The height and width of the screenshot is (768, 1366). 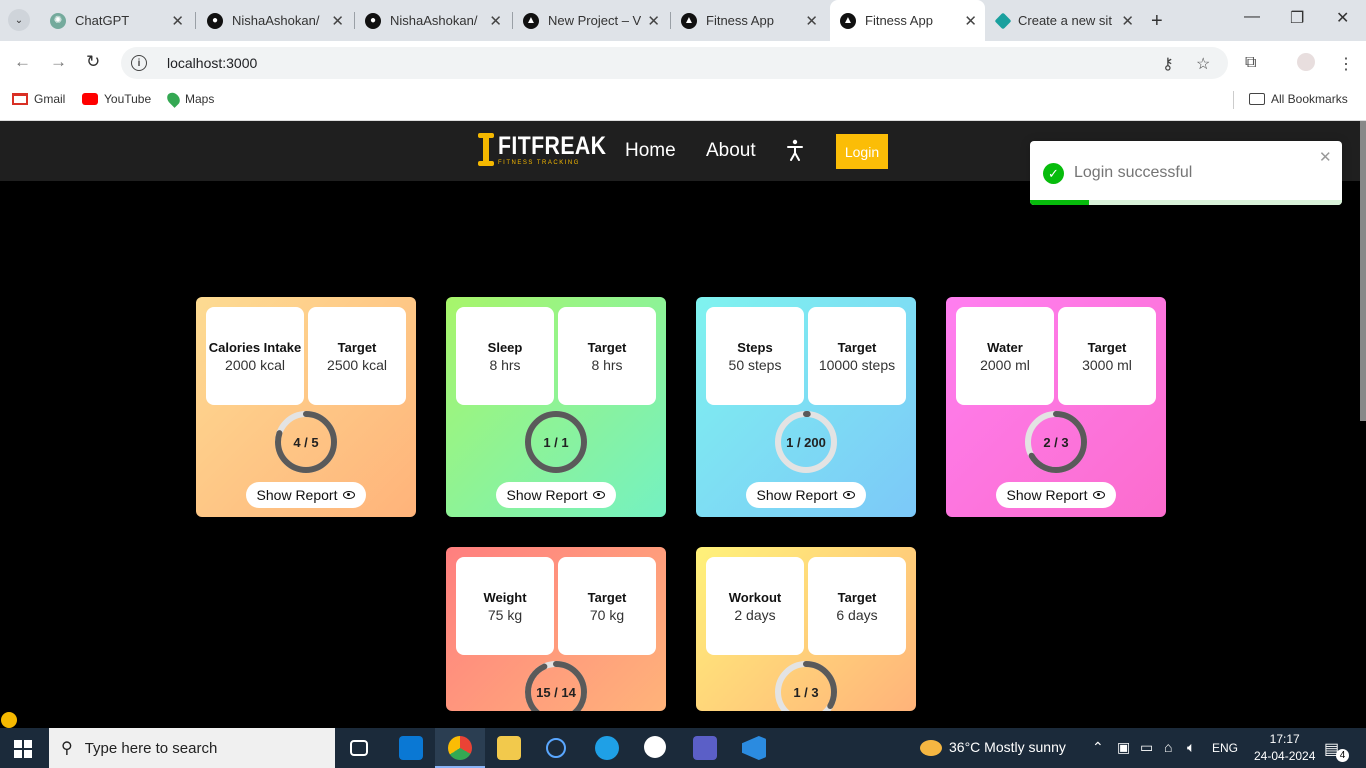 What do you see at coordinates (460, 748) in the screenshot?
I see `chrome-icon` at bounding box center [460, 748].